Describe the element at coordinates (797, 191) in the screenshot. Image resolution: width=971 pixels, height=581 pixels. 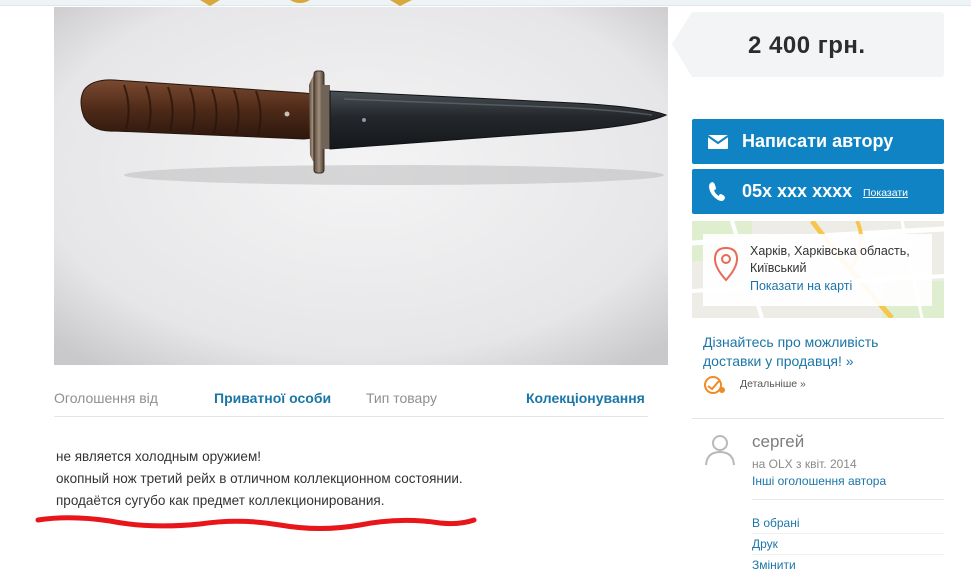
I see `phone-number: 05x xxx xxxx` at that location.